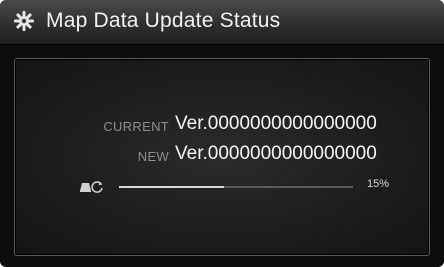 The image size is (444, 267). I want to click on current-version-value: Ver.0000000000000000, so click(276, 123).